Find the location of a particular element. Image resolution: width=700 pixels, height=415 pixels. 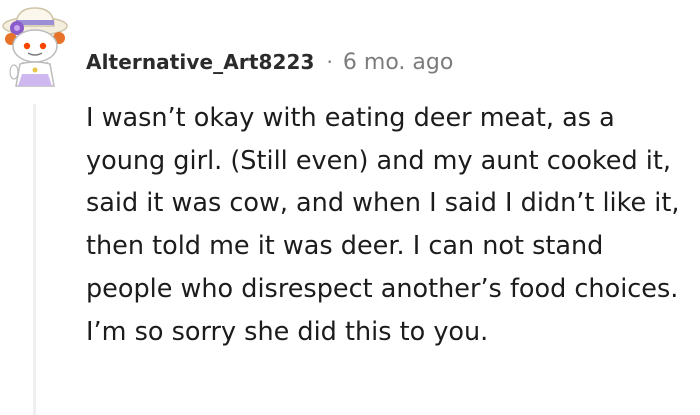

snoo-avatar-icon is located at coordinates (35, 47).